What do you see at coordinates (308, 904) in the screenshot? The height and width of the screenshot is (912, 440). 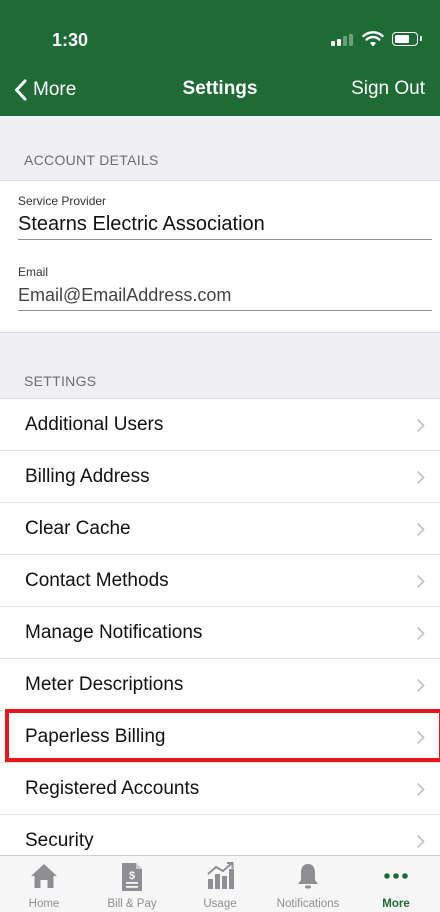 I see `tab-label: Notifications` at bounding box center [308, 904].